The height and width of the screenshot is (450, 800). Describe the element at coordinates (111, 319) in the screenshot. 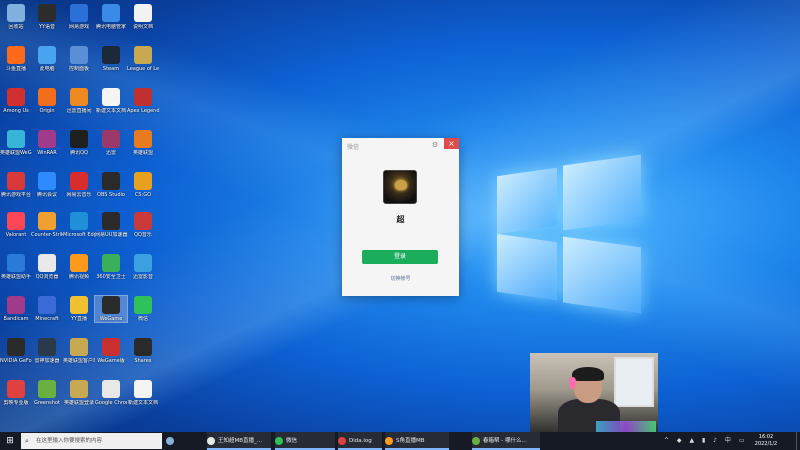

I see `desktop-icon-label: WeGame` at that location.